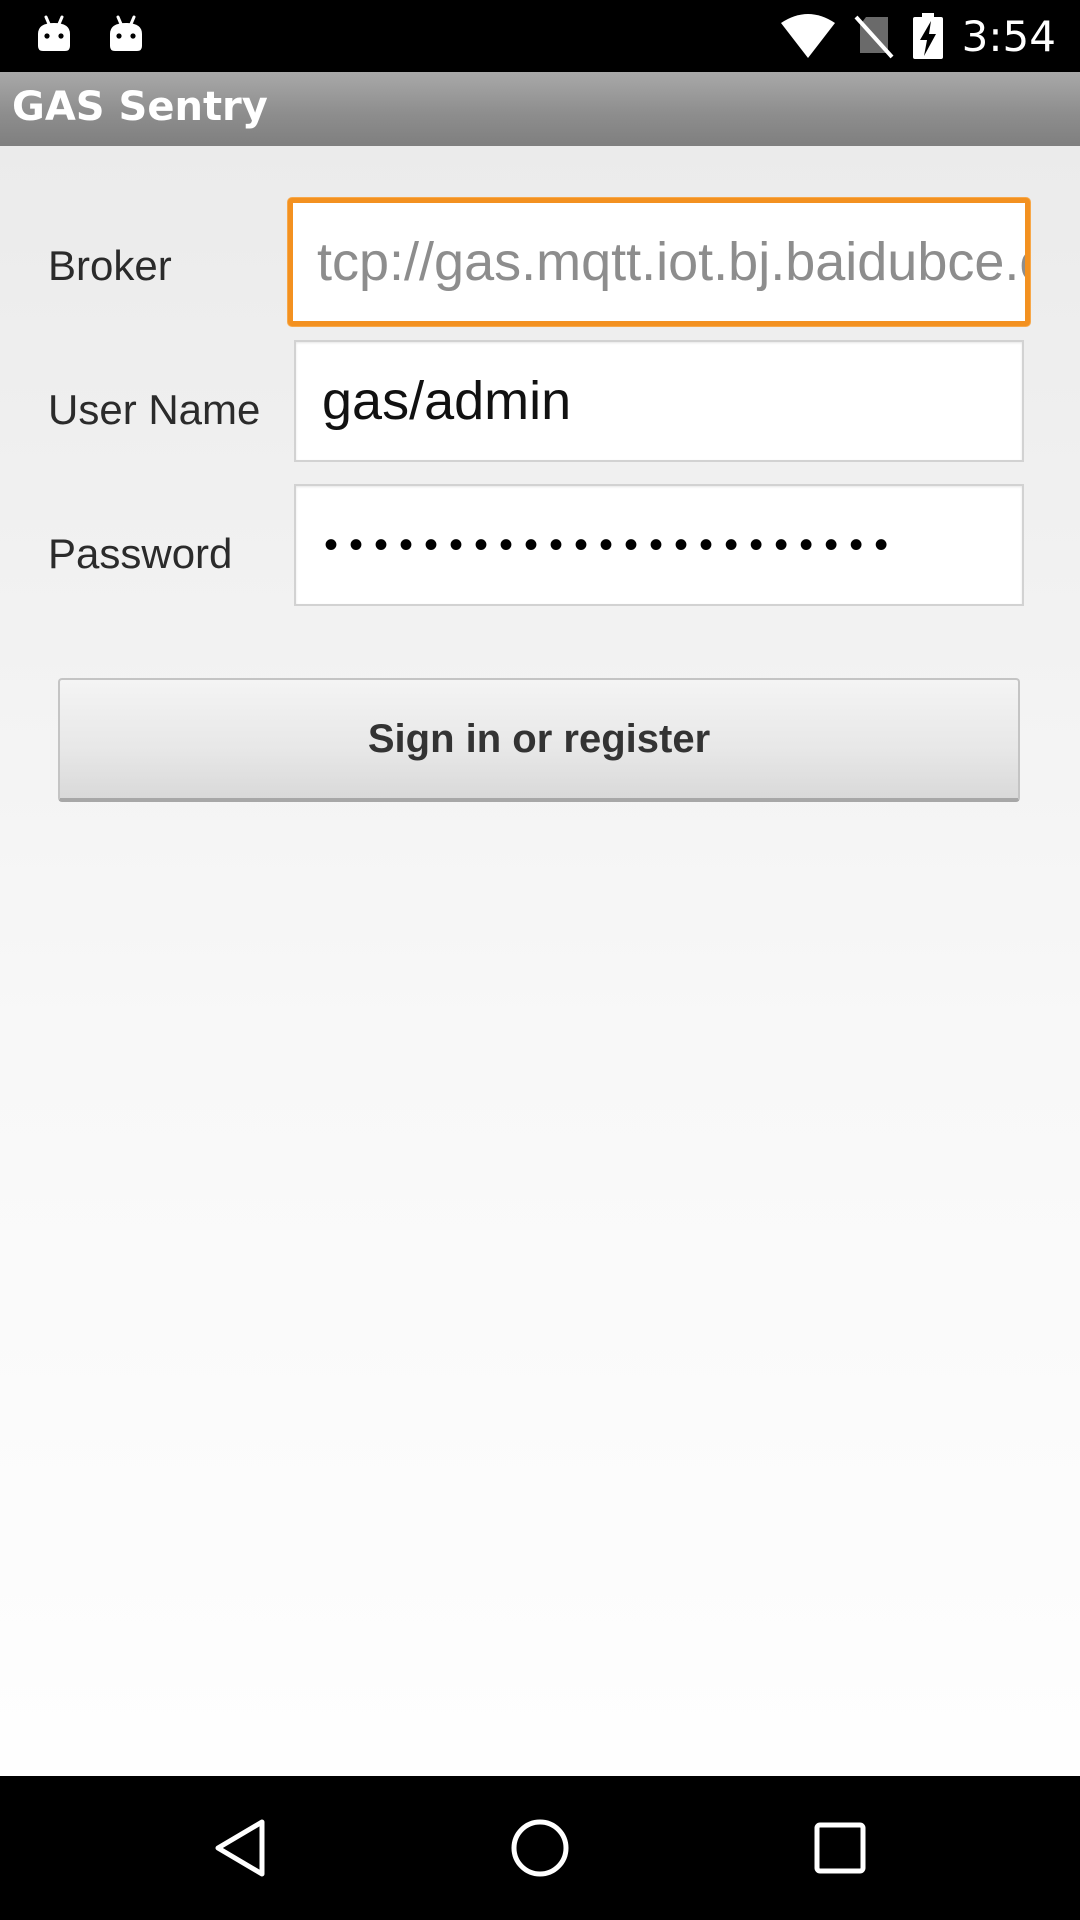 The height and width of the screenshot is (1920, 1080). What do you see at coordinates (140, 553) in the screenshot?
I see `password-label: Password` at bounding box center [140, 553].